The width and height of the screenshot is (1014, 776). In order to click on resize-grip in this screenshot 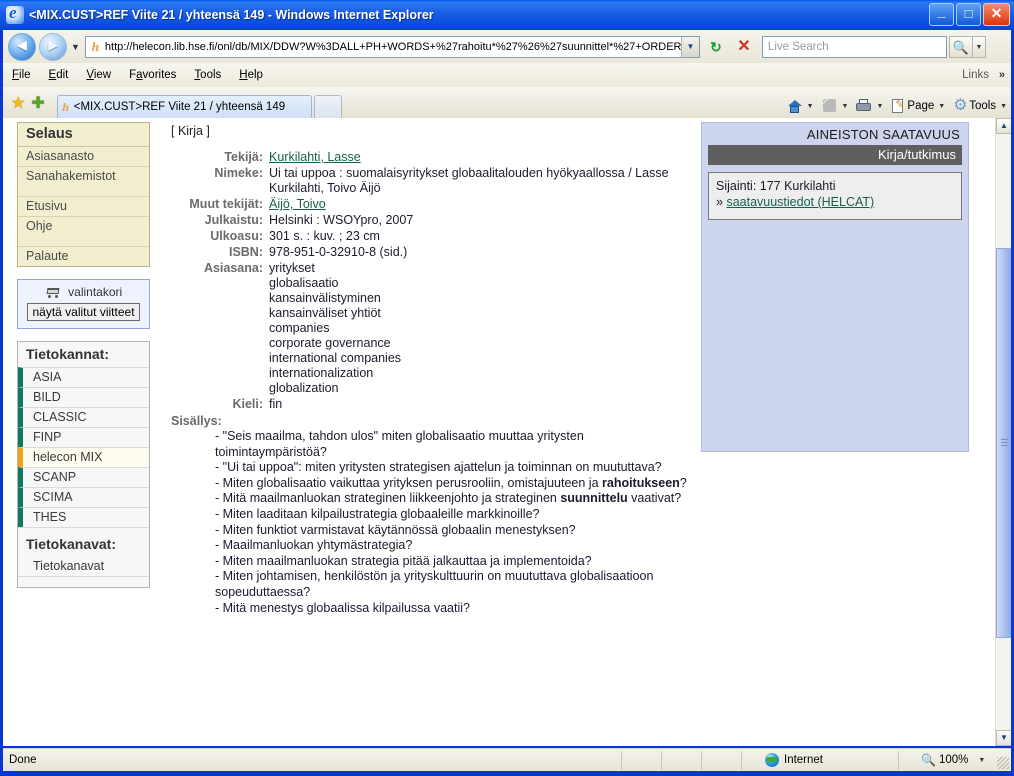, I will do `click(1003, 763)`.